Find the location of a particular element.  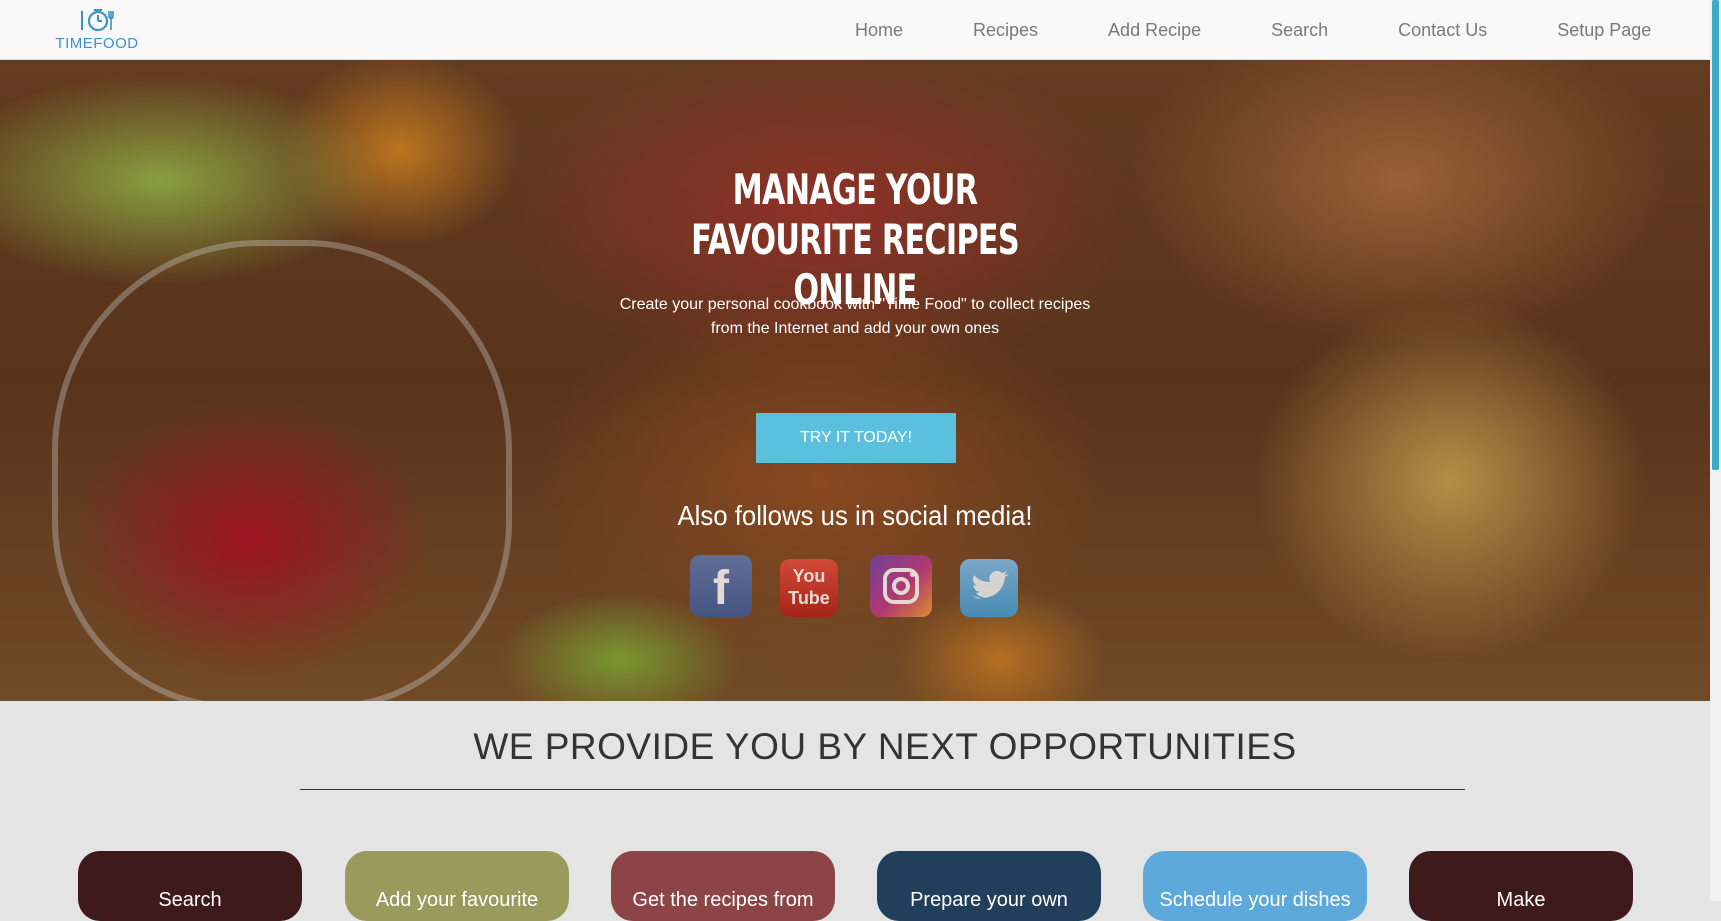

feature-card-search: Search is located at coordinates (190, 886).